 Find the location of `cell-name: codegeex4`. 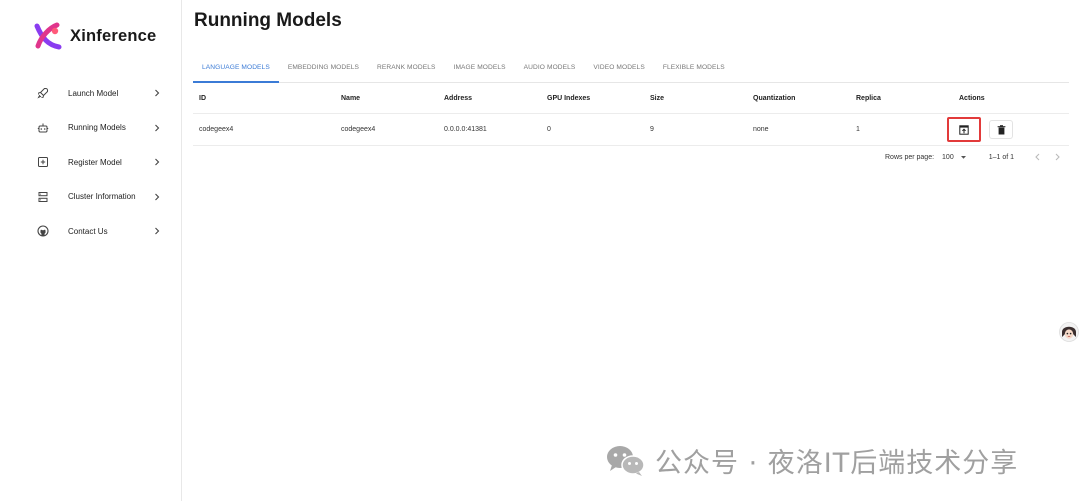

cell-name: codegeex4 is located at coordinates (358, 129).